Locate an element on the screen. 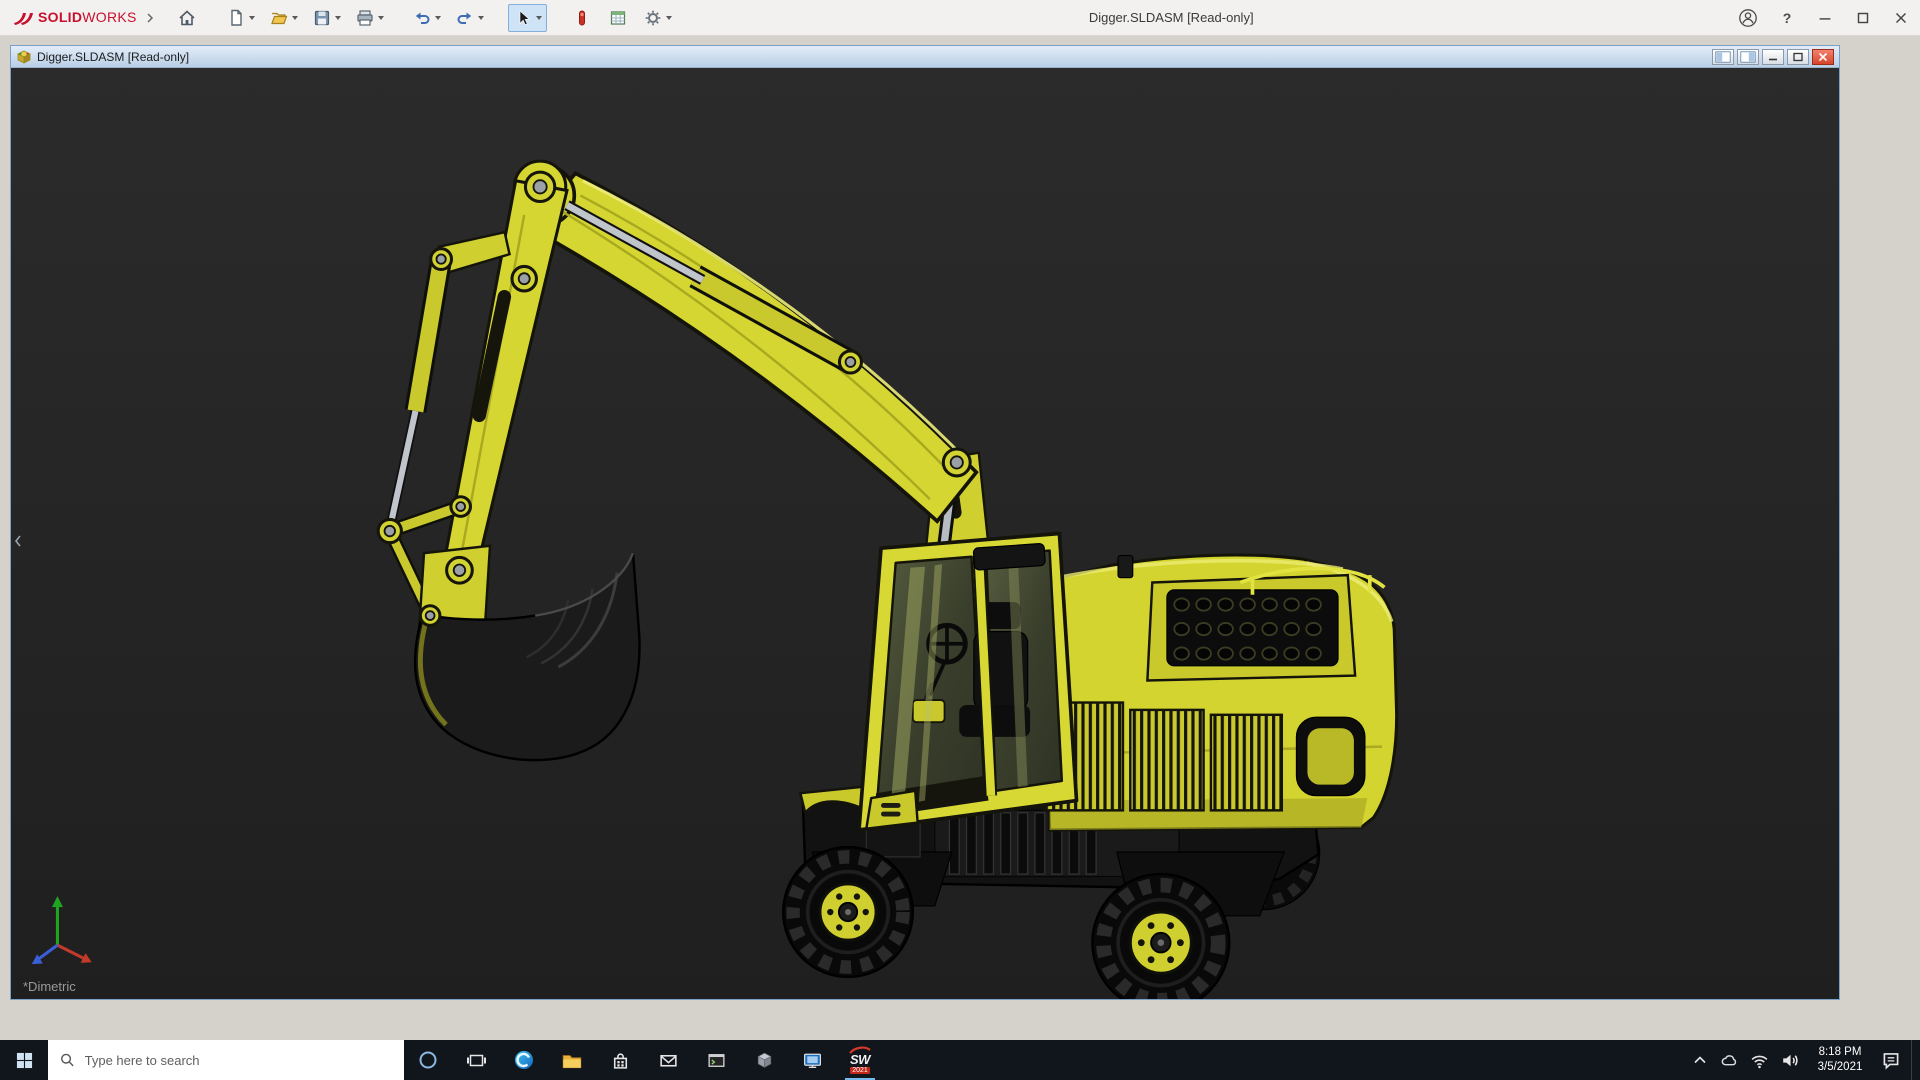 The height and width of the screenshot is (1080, 1920). undo-icon is located at coordinates (422, 18).